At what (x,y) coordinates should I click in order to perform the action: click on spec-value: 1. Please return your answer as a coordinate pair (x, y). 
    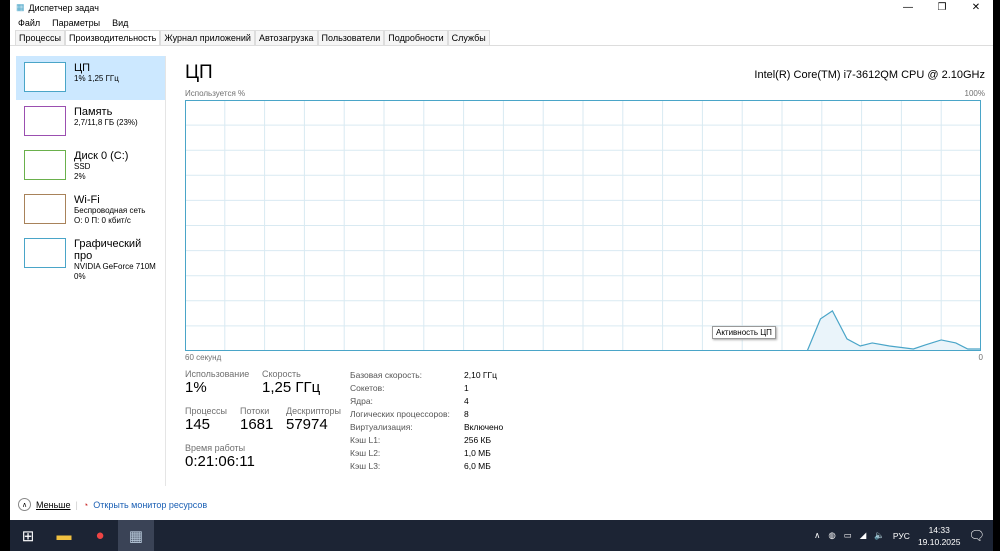
    Looking at the image, I should click on (466, 388).